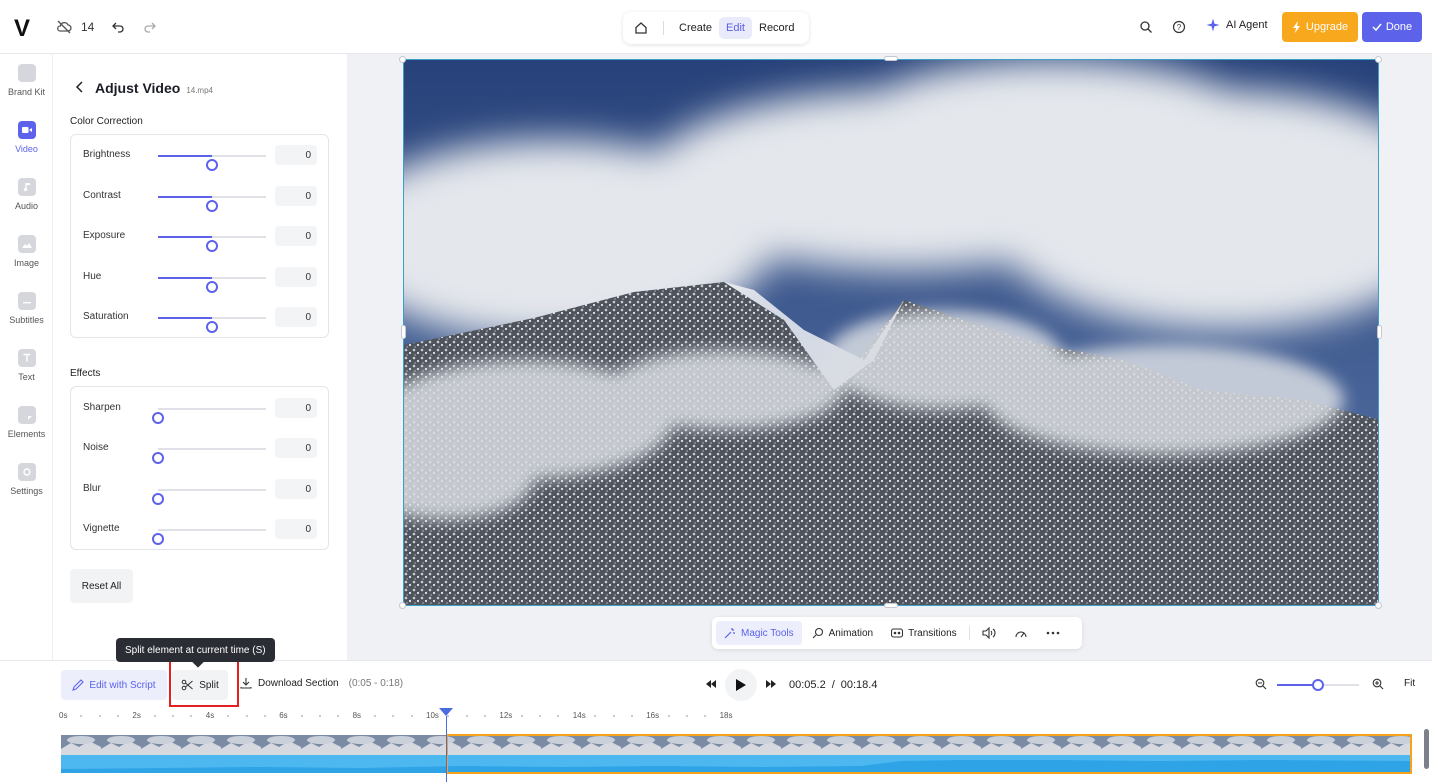 This screenshot has width=1432, height=782. Describe the element at coordinates (26, 317) in the screenshot. I see `rail-item-subtitles: Subtitles` at that location.